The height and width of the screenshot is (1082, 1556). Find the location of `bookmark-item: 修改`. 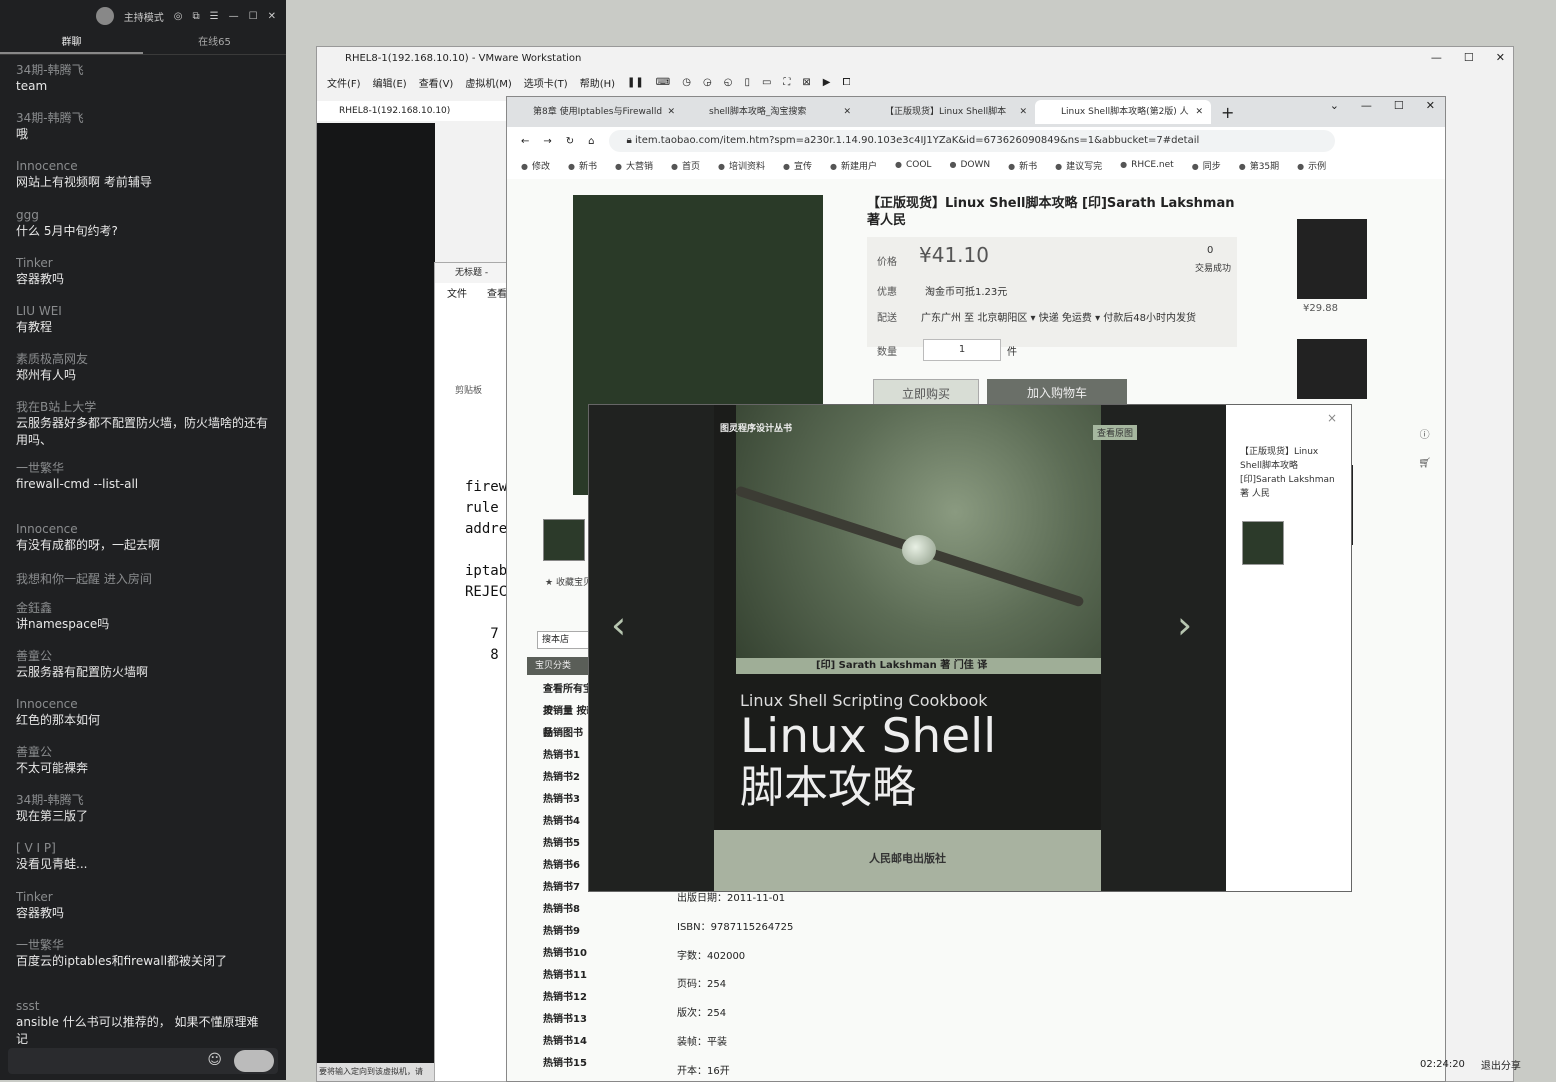

bookmark-item: 修改 is located at coordinates (535, 165).